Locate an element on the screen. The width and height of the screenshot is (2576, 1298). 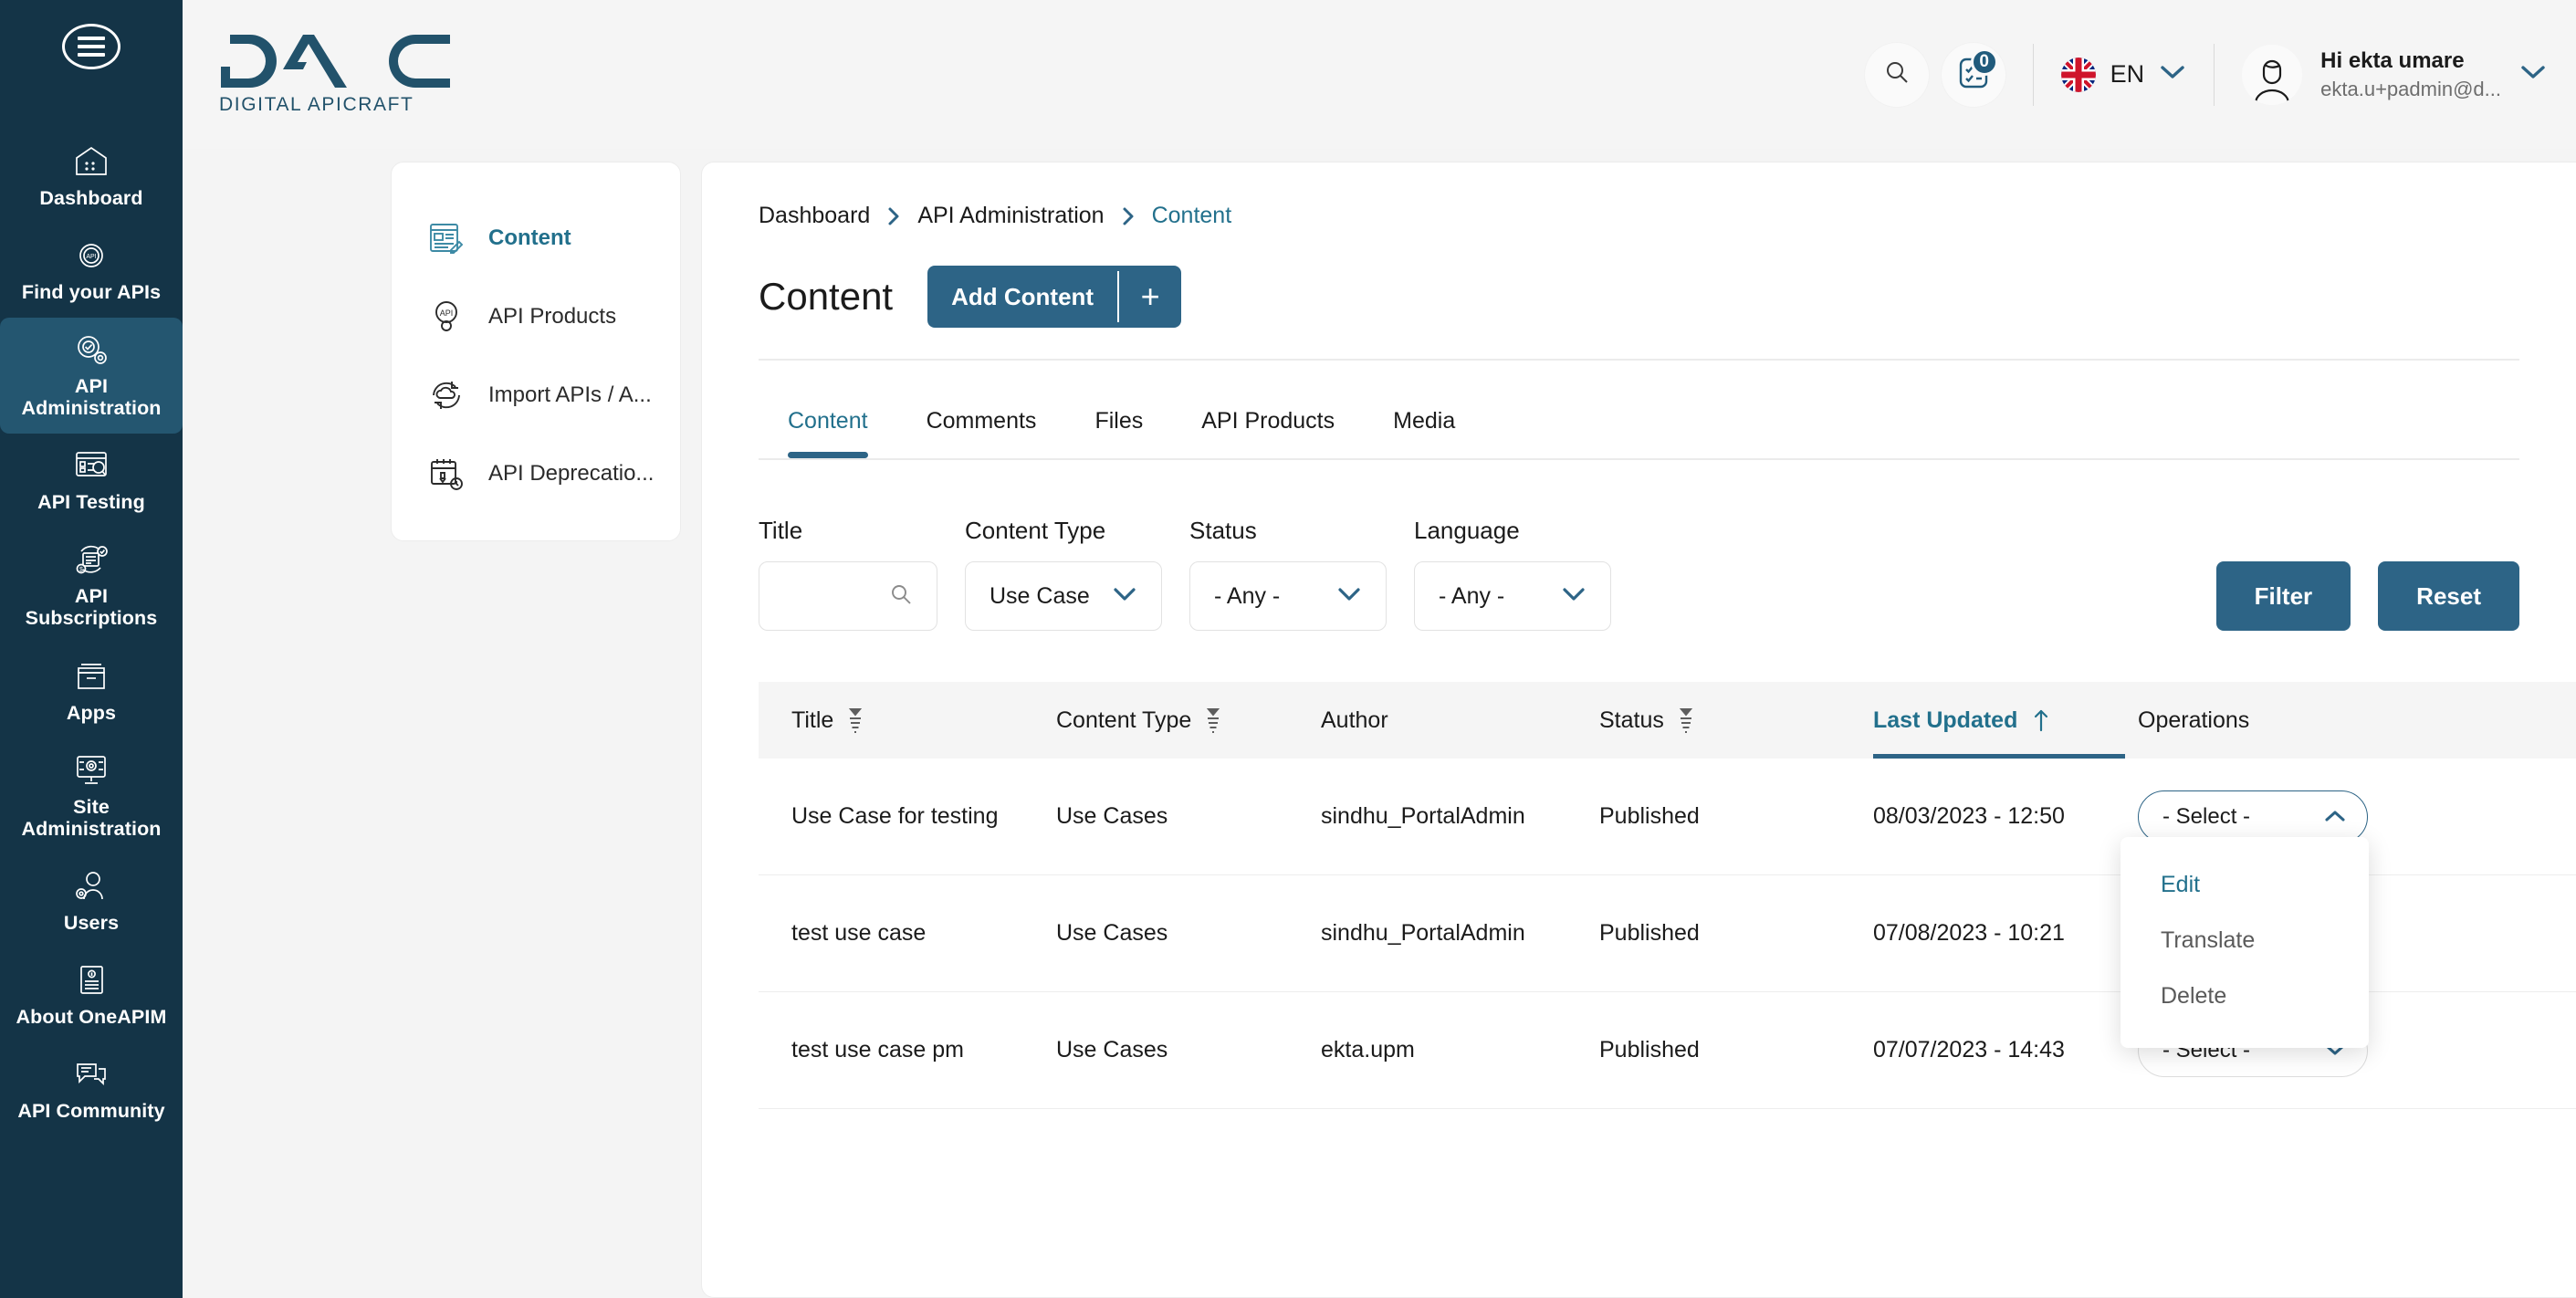
search-icon is located at coordinates (1897, 74).